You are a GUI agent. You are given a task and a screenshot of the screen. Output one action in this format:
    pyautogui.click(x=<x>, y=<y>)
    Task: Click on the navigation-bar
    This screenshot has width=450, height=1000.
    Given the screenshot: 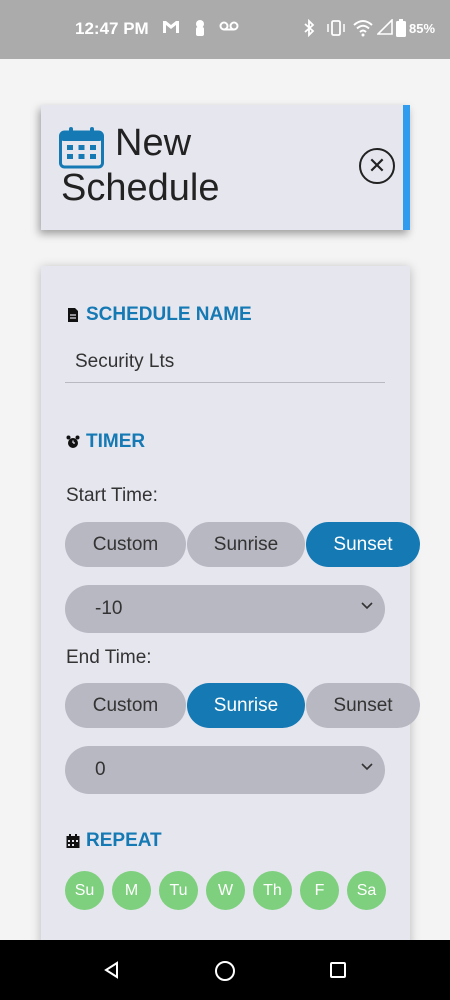 What is the action you would take?
    pyautogui.click(x=225, y=970)
    